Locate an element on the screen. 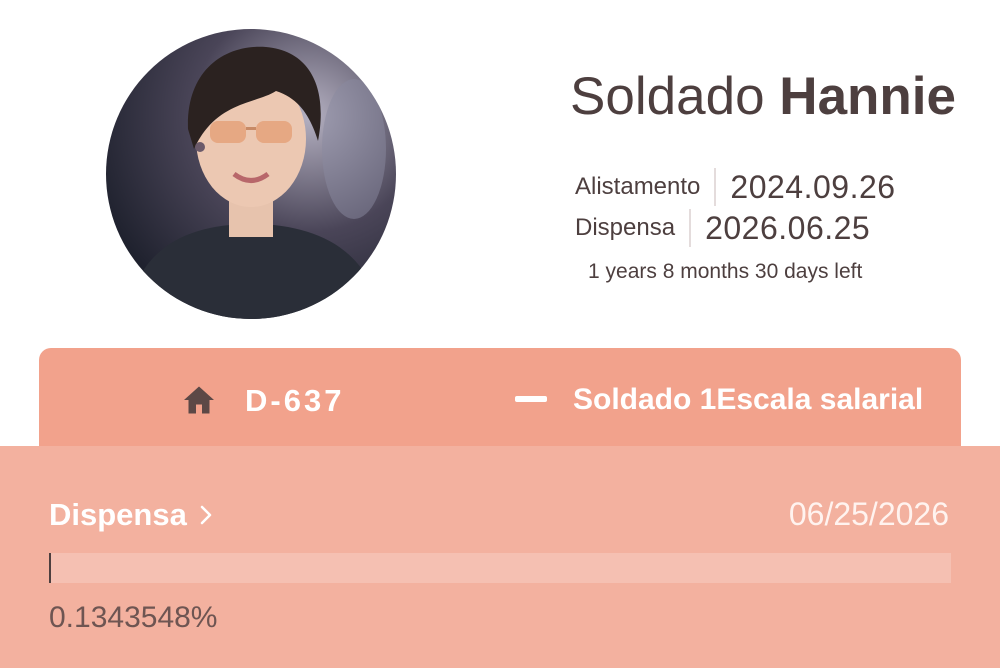  home-icon is located at coordinates (199, 400).